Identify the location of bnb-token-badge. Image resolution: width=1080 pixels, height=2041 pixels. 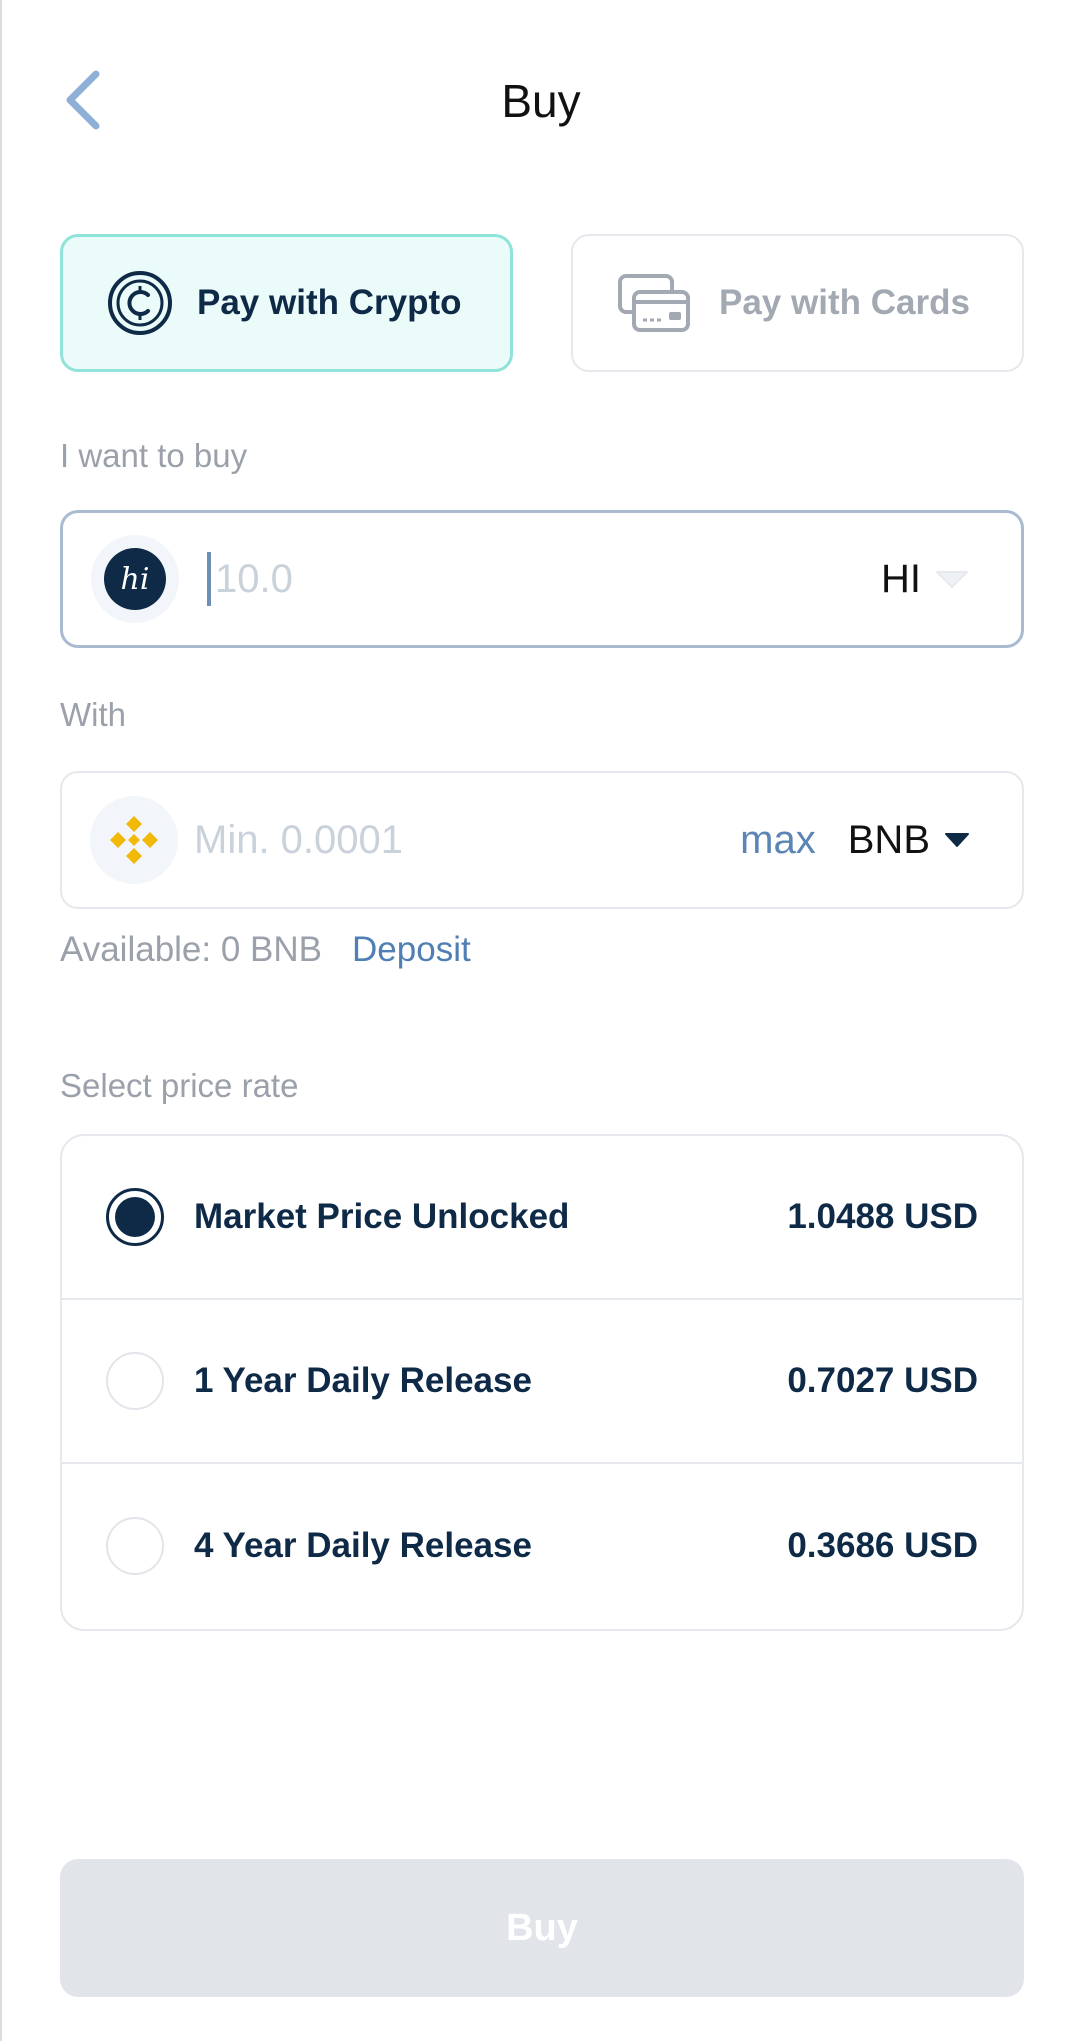
(134, 840).